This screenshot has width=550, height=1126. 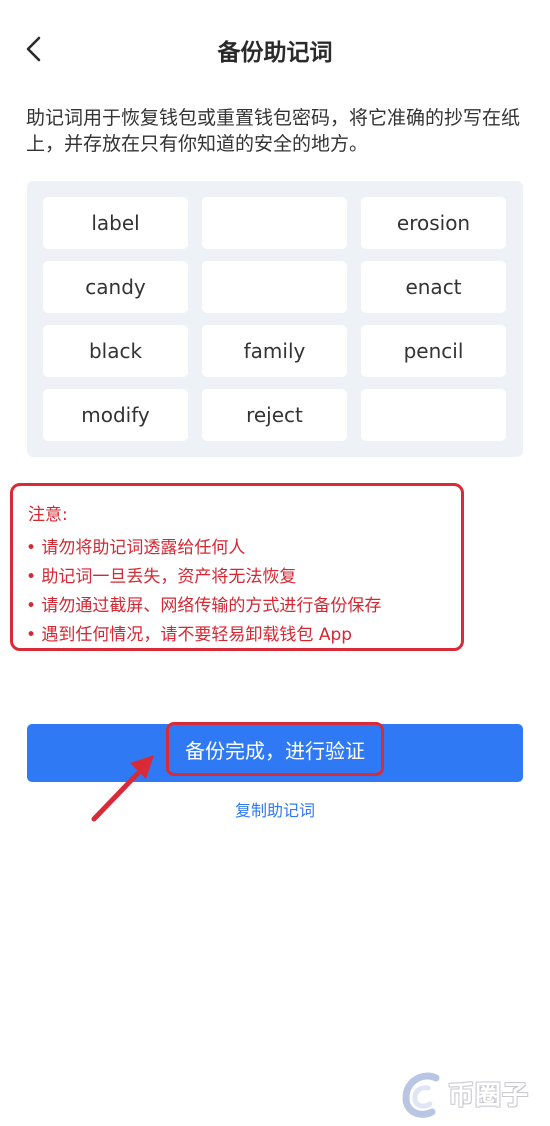 What do you see at coordinates (161, 577) in the screenshot?
I see `notice-item: • 助记词一旦丢失，资产将无法恢复` at bounding box center [161, 577].